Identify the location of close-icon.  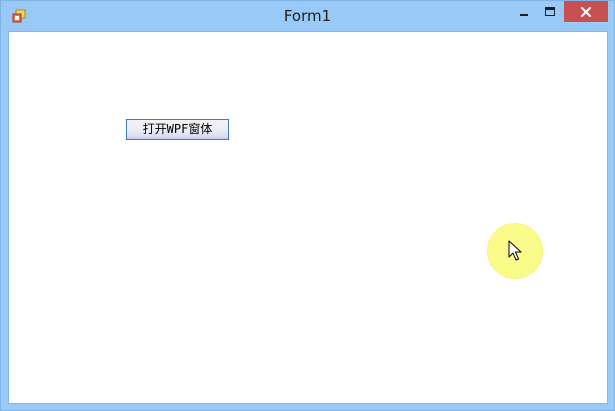
(586, 11).